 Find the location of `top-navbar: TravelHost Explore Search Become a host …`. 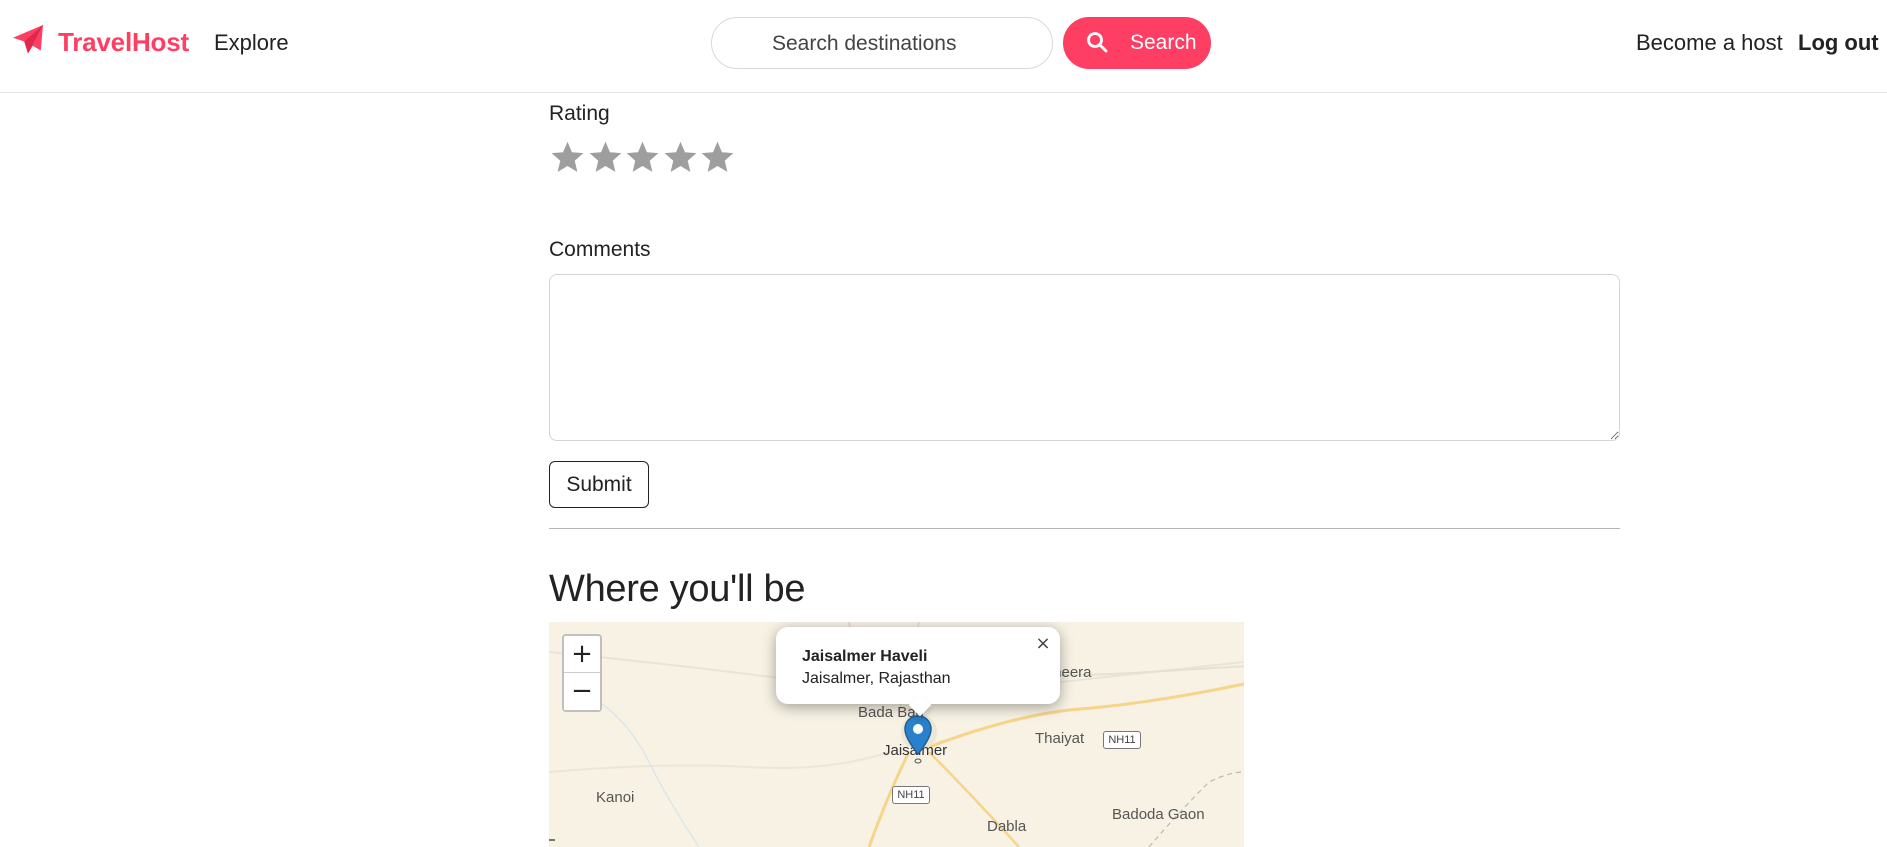

top-navbar: TravelHost Explore Search Become a host … is located at coordinates (943, 46).